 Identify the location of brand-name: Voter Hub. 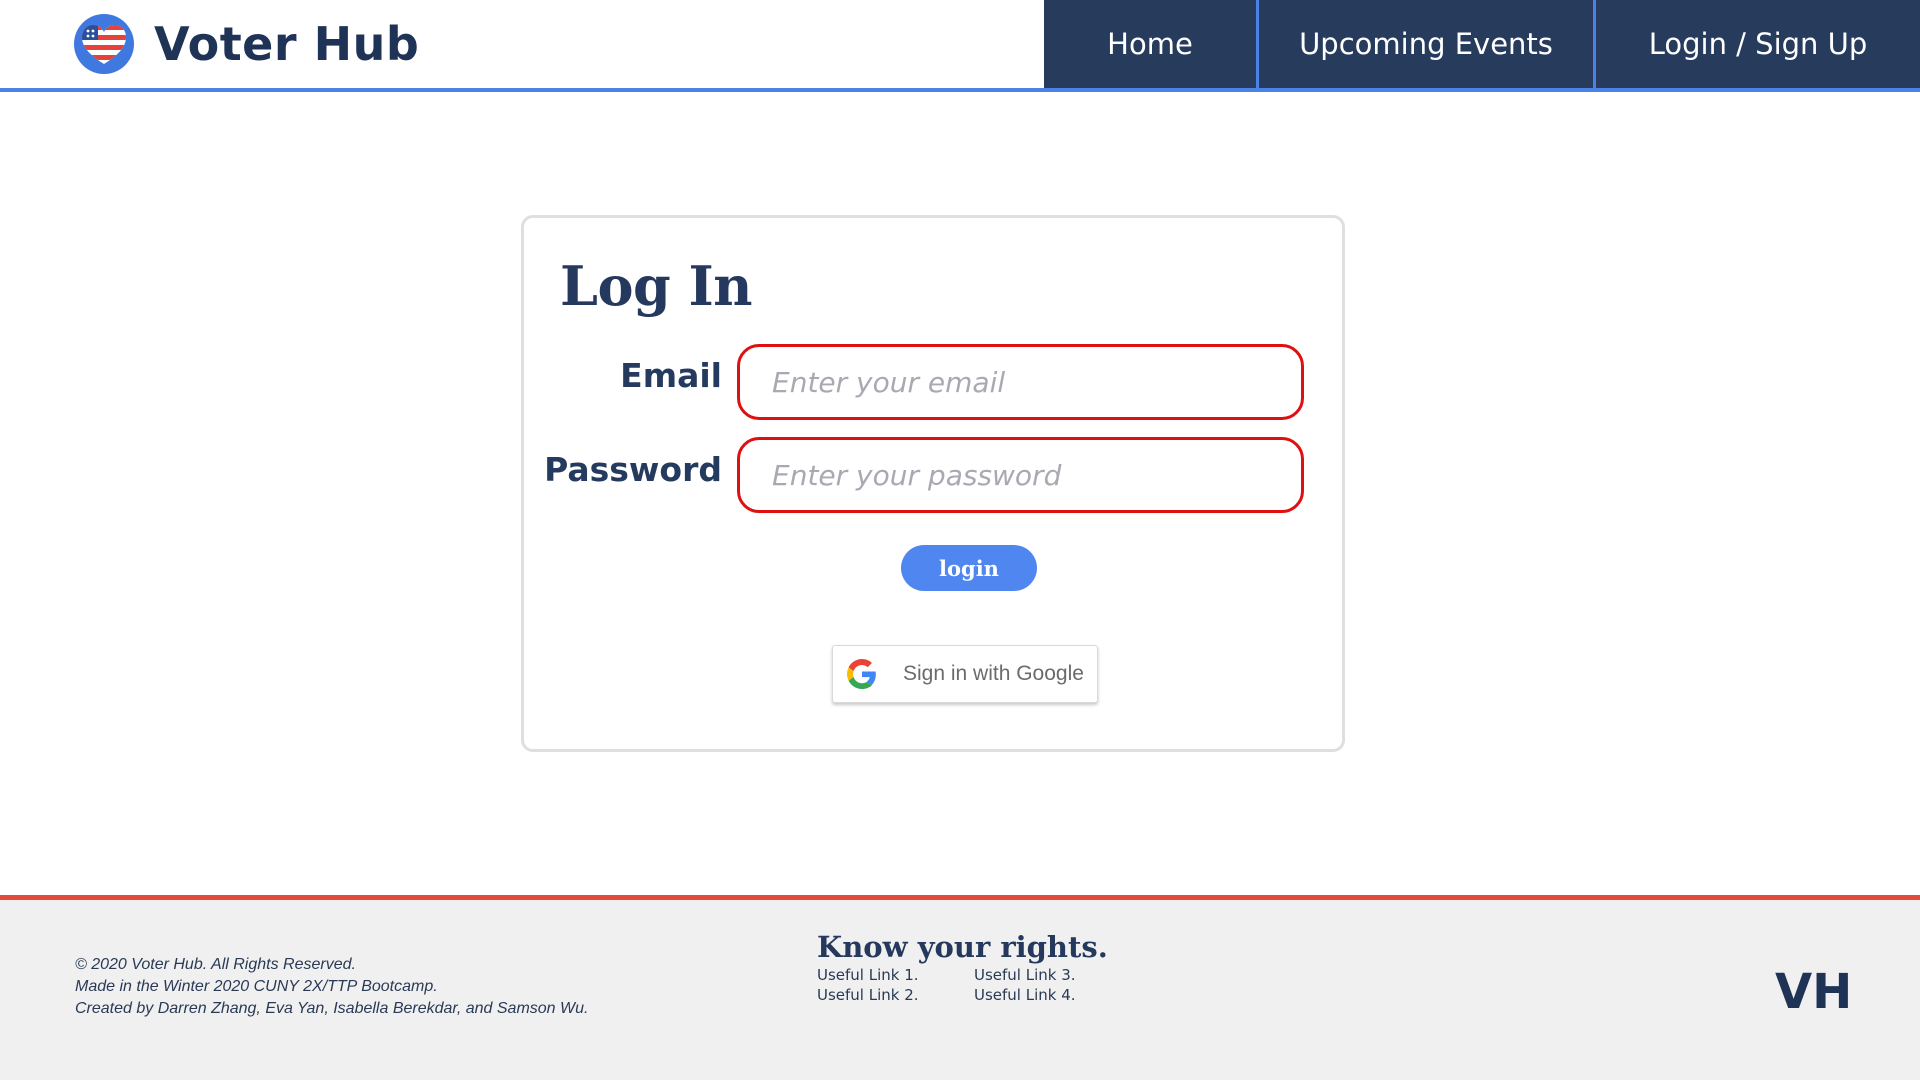
(287, 44).